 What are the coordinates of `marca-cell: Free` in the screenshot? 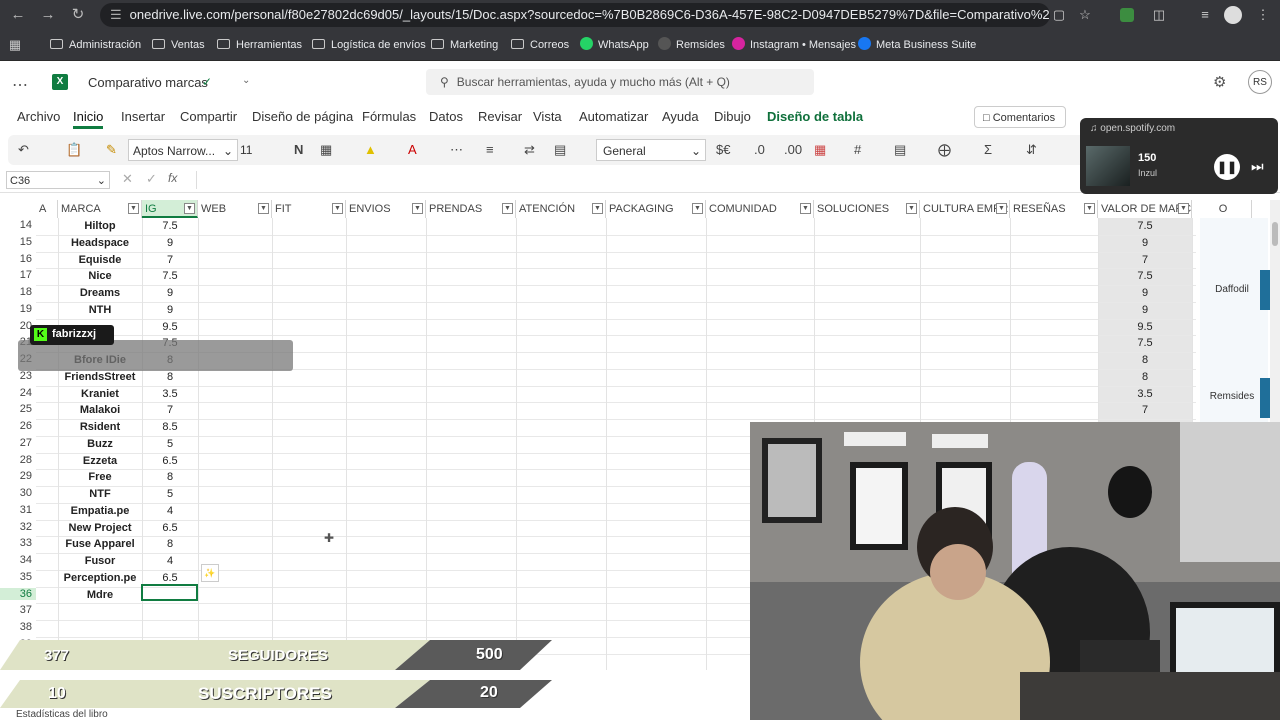 It's located at (100, 477).